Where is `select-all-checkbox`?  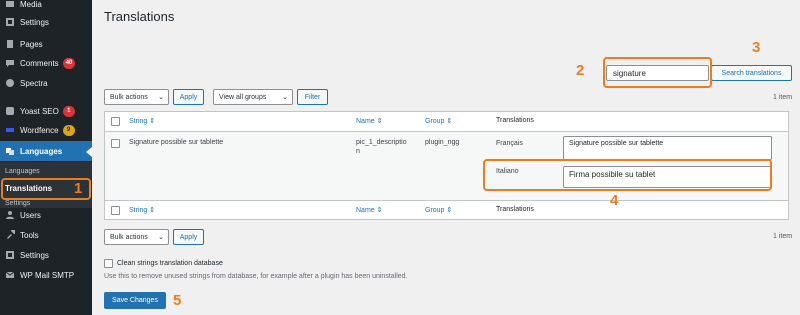 select-all-checkbox is located at coordinates (115, 121).